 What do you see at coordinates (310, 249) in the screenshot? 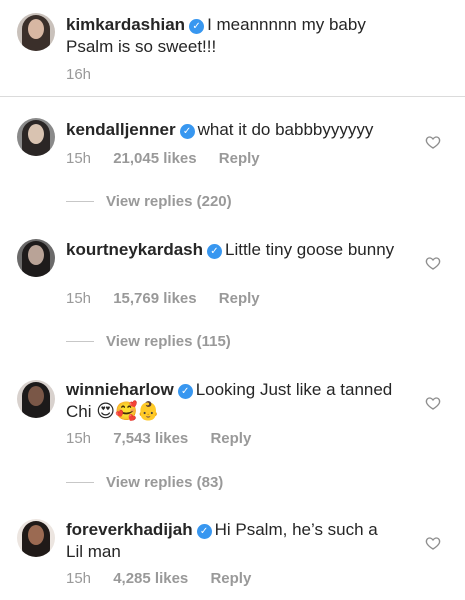
I see `comment-body: Little tiny goose bunny` at bounding box center [310, 249].